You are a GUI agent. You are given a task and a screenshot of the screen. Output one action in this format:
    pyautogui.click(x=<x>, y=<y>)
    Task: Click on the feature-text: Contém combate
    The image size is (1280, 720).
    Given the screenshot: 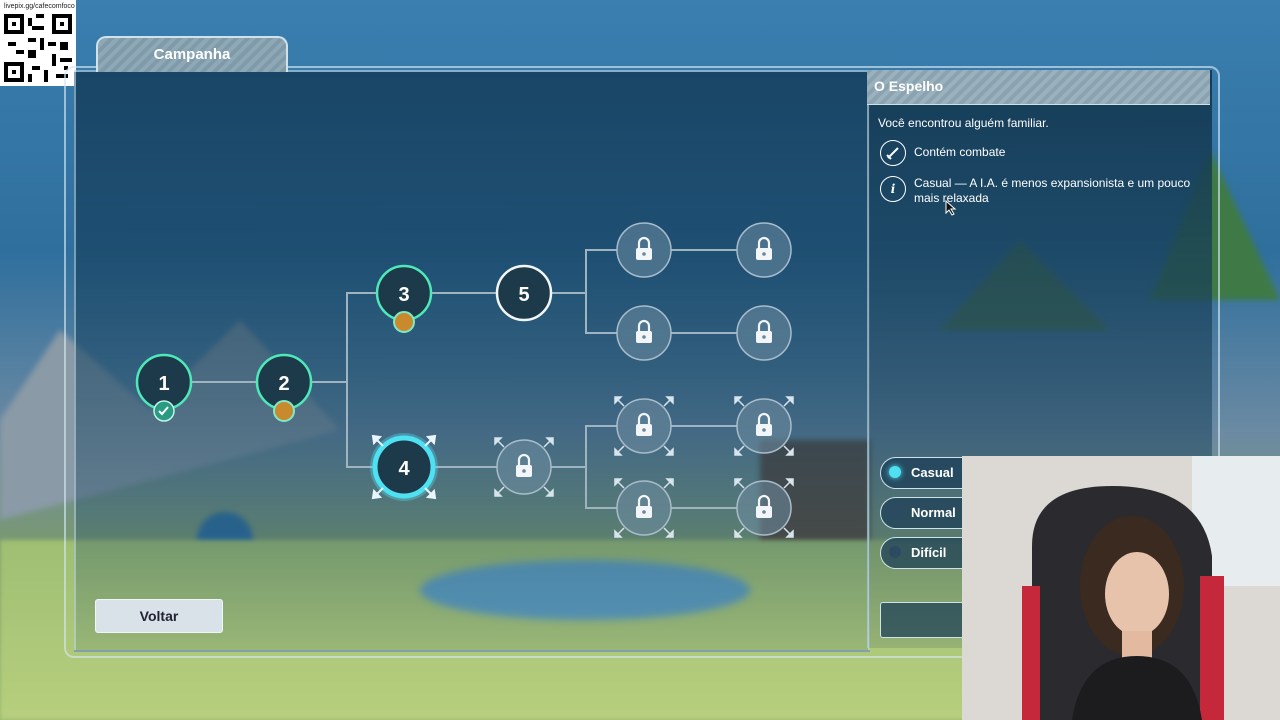 What is the action you would take?
    pyautogui.click(x=960, y=152)
    